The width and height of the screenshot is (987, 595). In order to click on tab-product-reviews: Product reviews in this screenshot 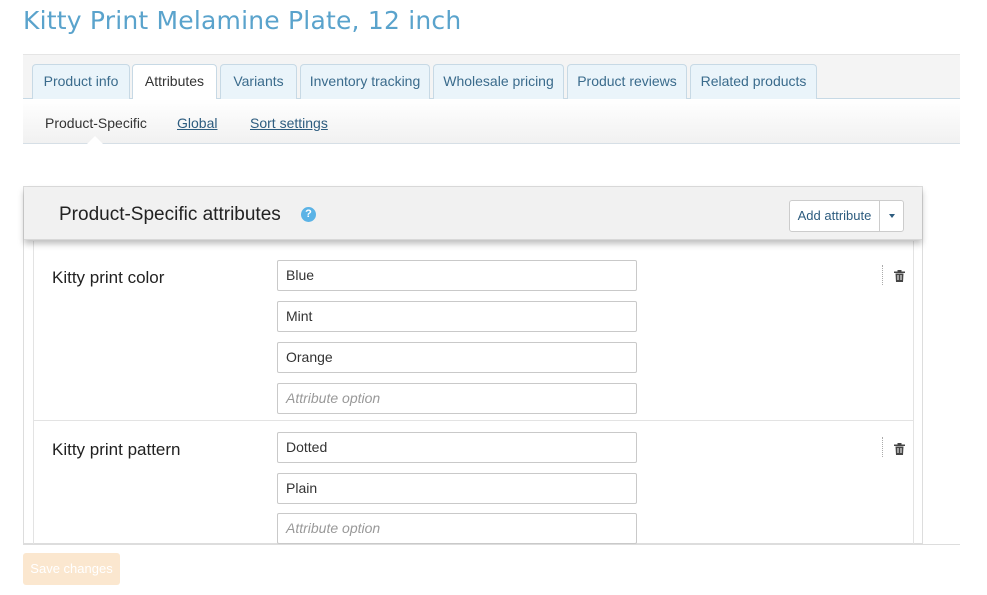, I will do `click(627, 81)`.